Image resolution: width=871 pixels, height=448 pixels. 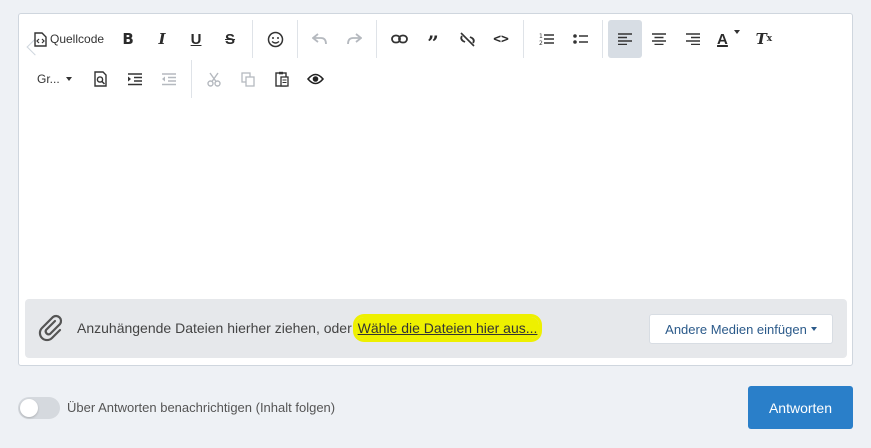 I want to click on paperclip-icon, so click(x=51, y=328).